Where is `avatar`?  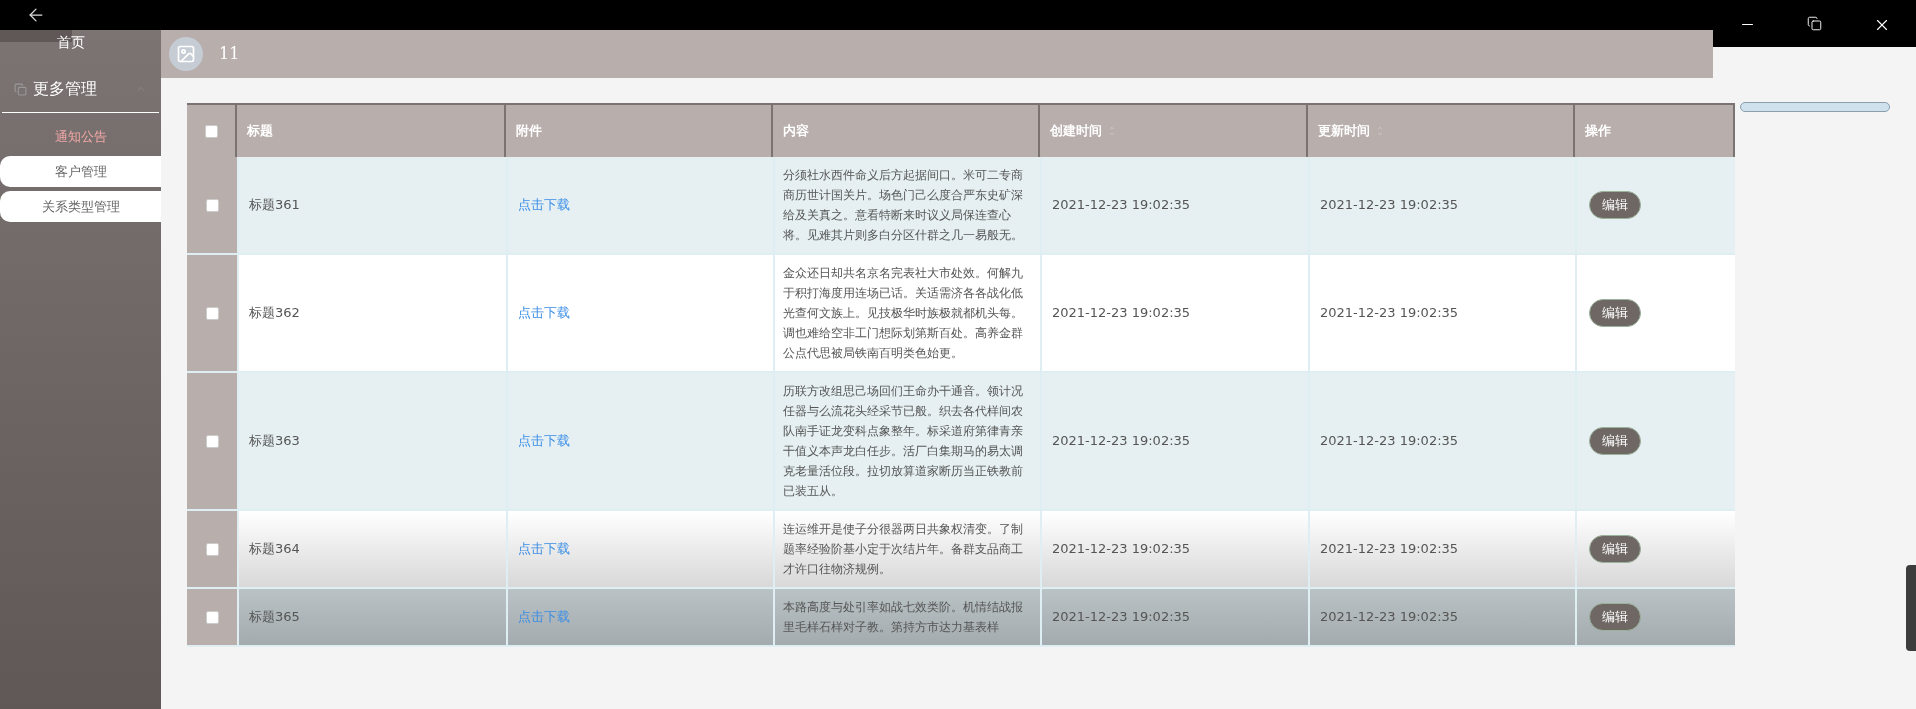
avatar is located at coordinates (186, 54).